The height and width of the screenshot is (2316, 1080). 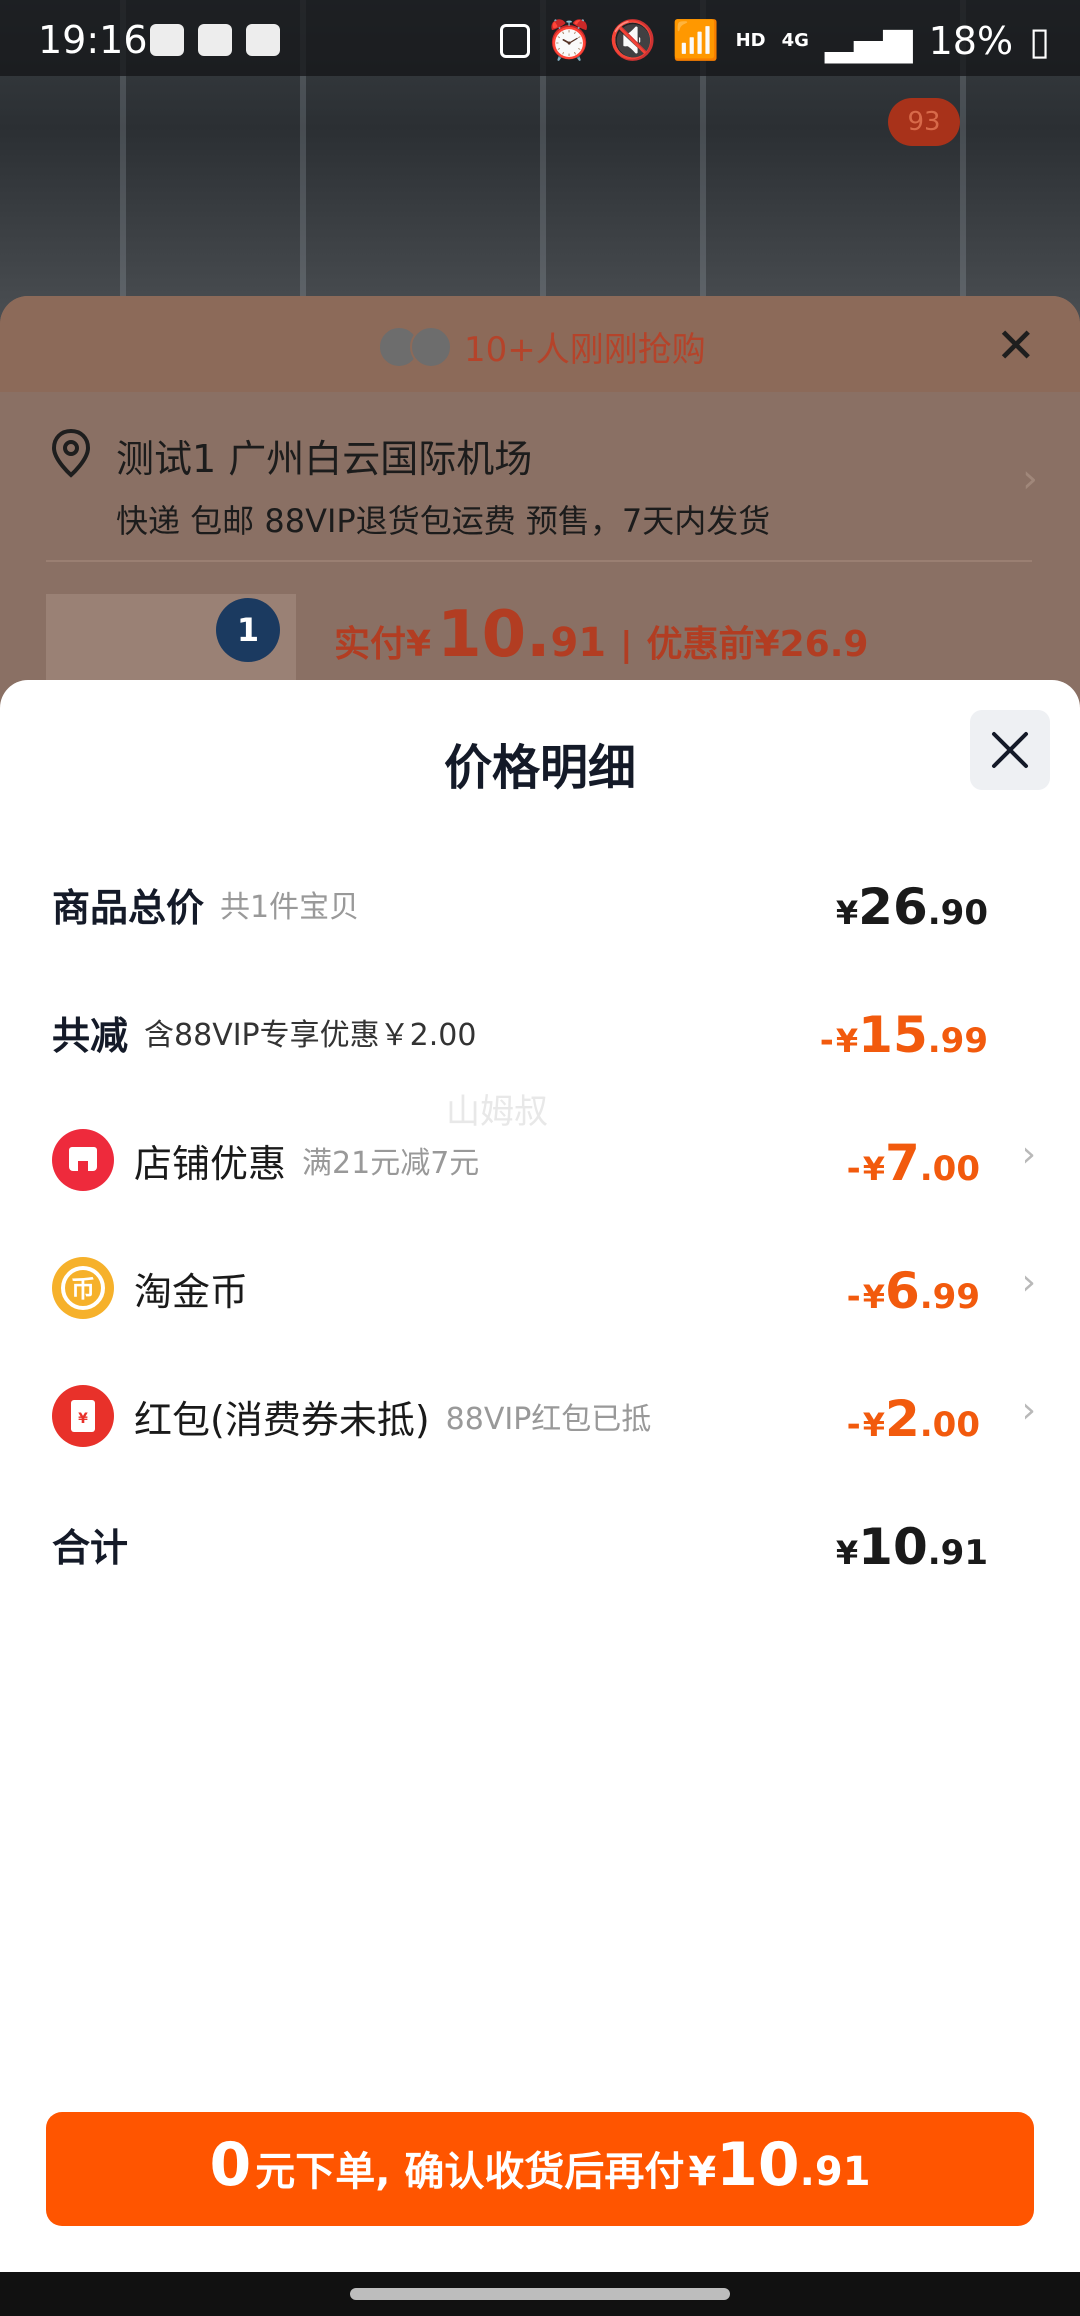 I want to click on system-nav-bar, so click(x=540, y=2294).